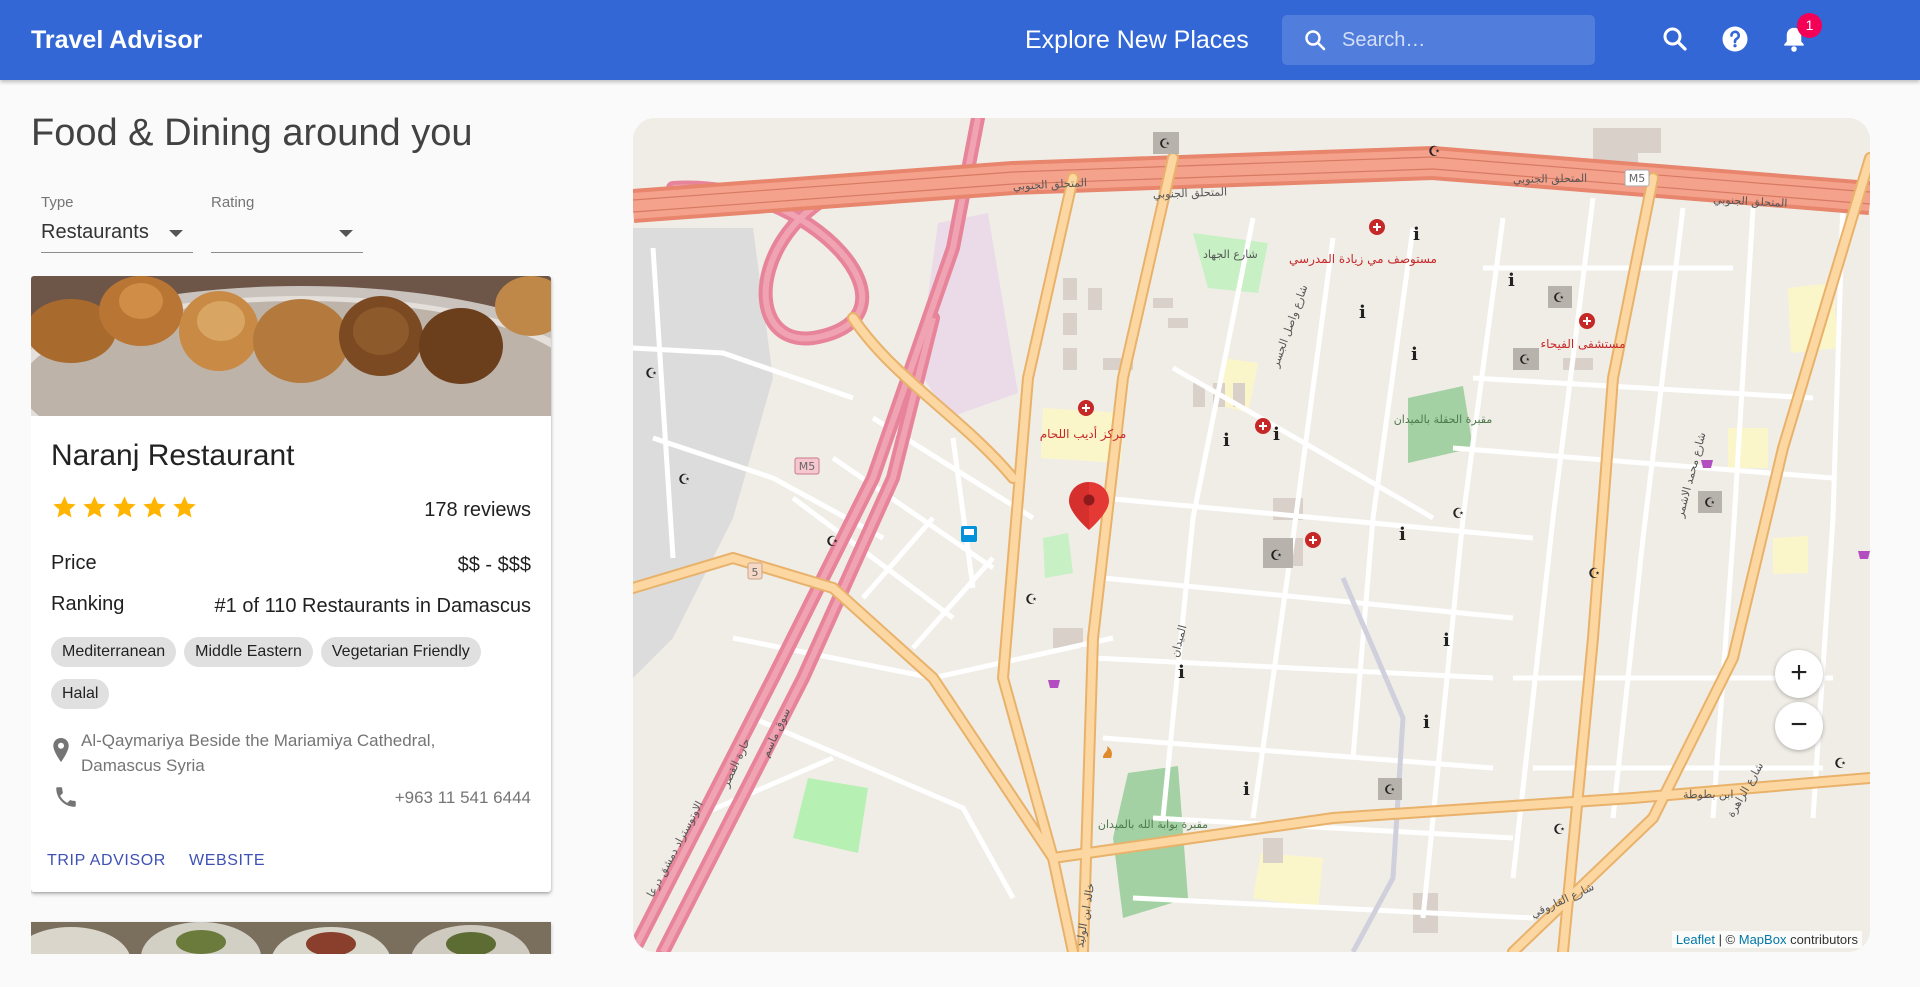 This screenshot has width=1920, height=987. What do you see at coordinates (1153, 824) in the screenshot?
I see `map-label: مقبرة بوابة الله بالميدان` at bounding box center [1153, 824].